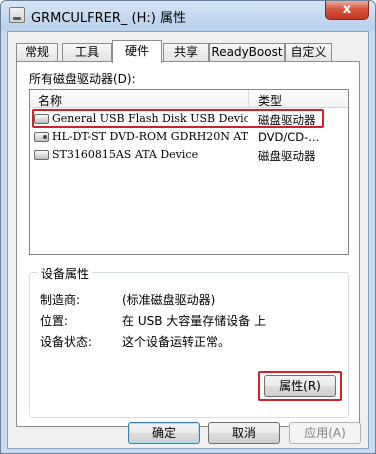 Image resolution: width=376 pixels, height=454 pixels. Describe the element at coordinates (37, 52) in the screenshot. I see `tab-general: 常规` at that location.